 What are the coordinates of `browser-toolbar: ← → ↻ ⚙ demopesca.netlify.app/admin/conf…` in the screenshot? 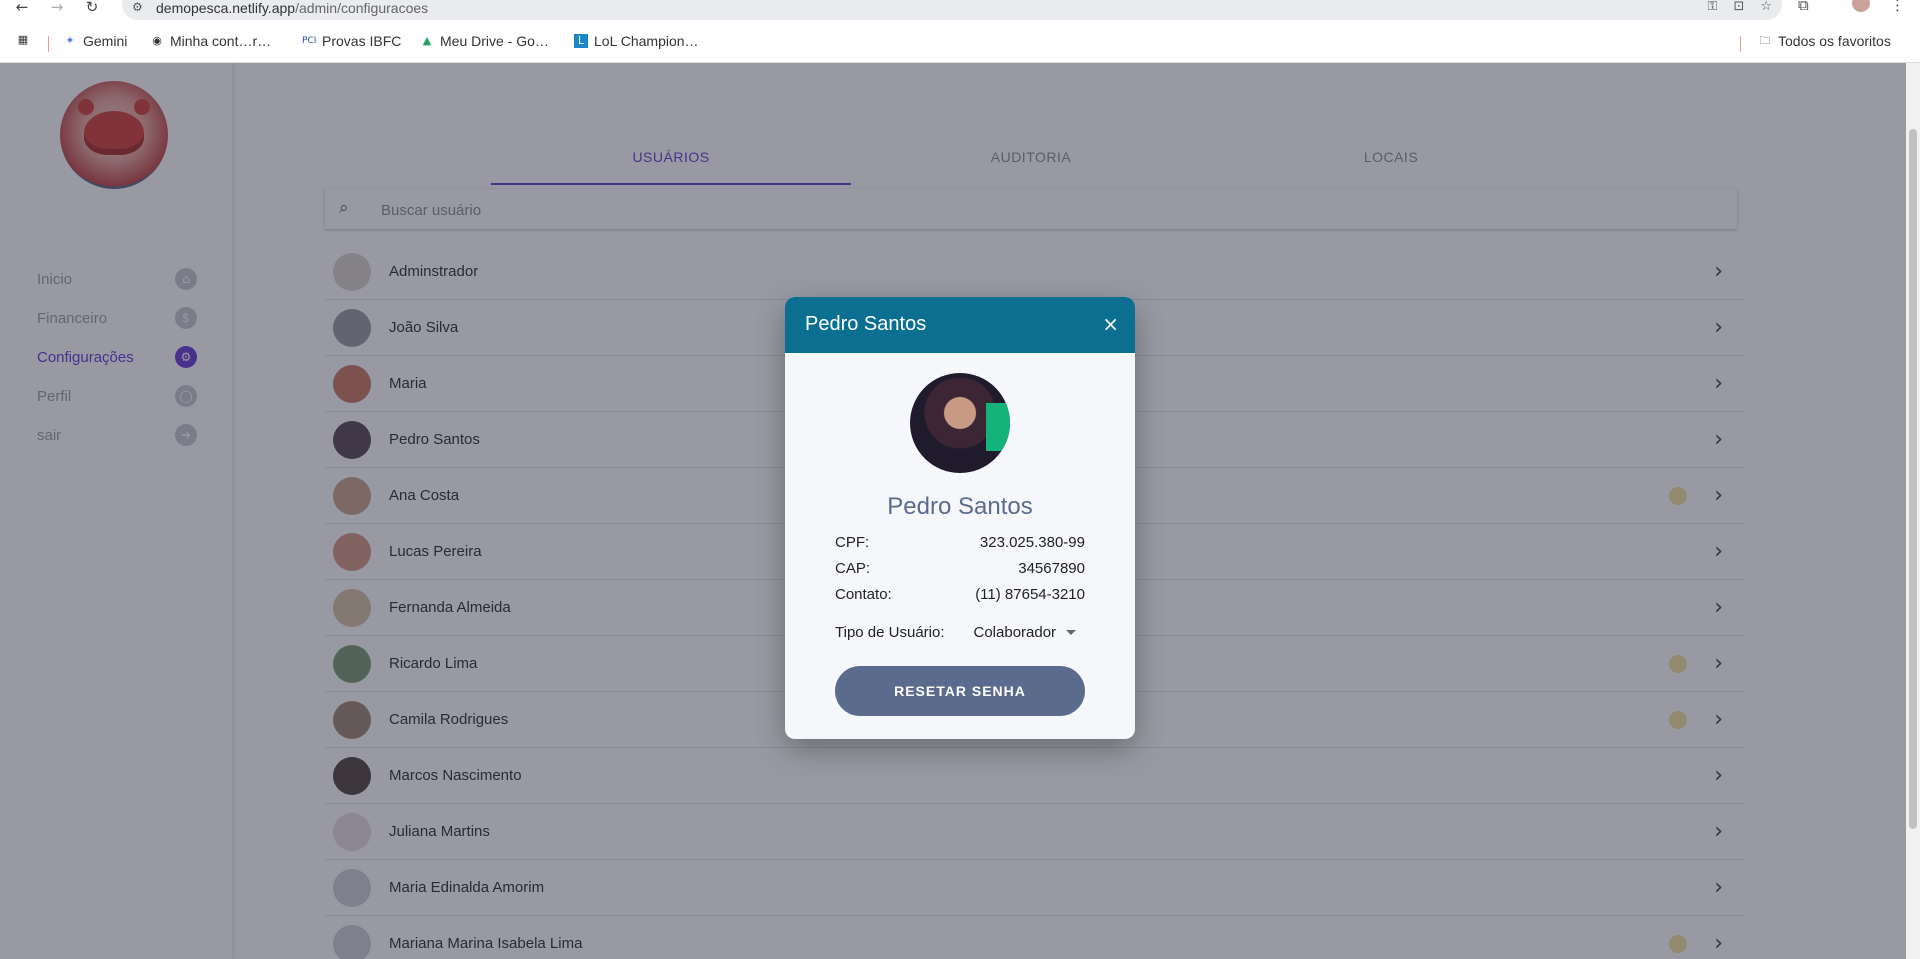 It's located at (960, 12).